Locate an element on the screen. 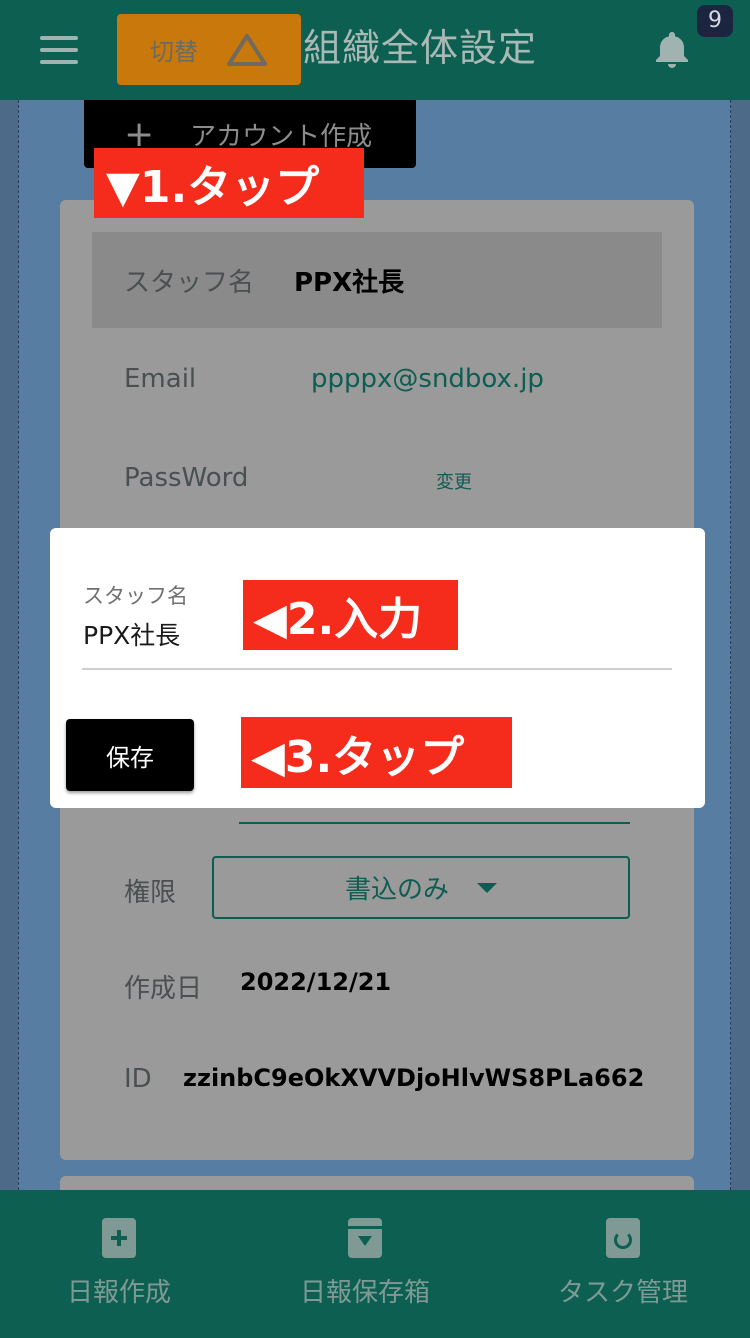  email-label: Email is located at coordinates (160, 379).